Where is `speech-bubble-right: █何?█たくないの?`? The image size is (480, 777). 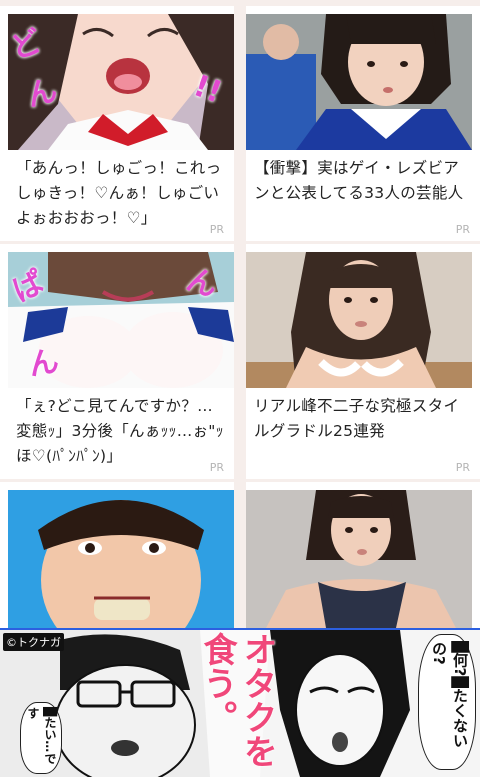 speech-bubble-right: █何?█たくないの? is located at coordinates (447, 702).